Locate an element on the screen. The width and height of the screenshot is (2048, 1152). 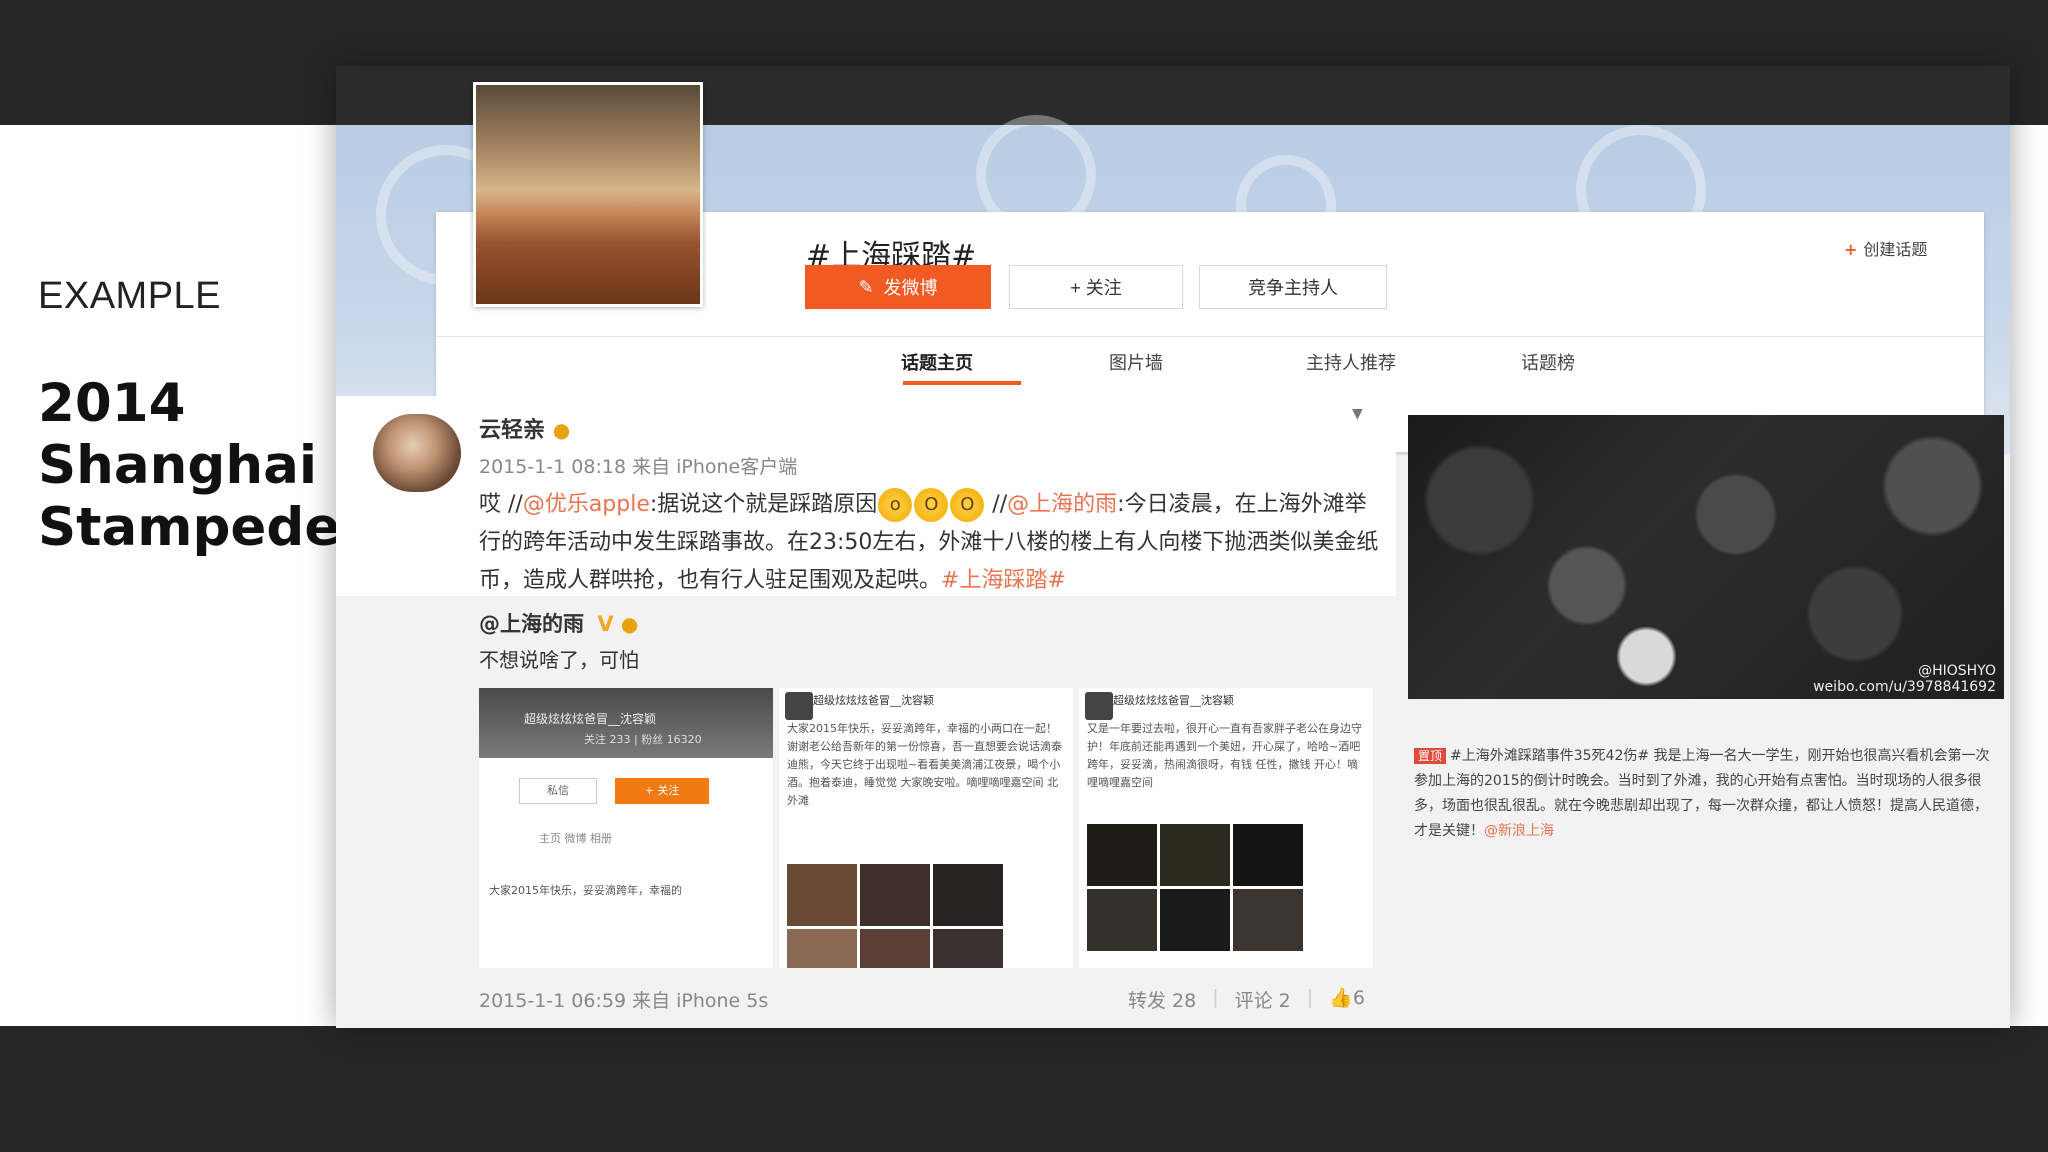
thumb-message-button: 私信 is located at coordinates (558, 791).